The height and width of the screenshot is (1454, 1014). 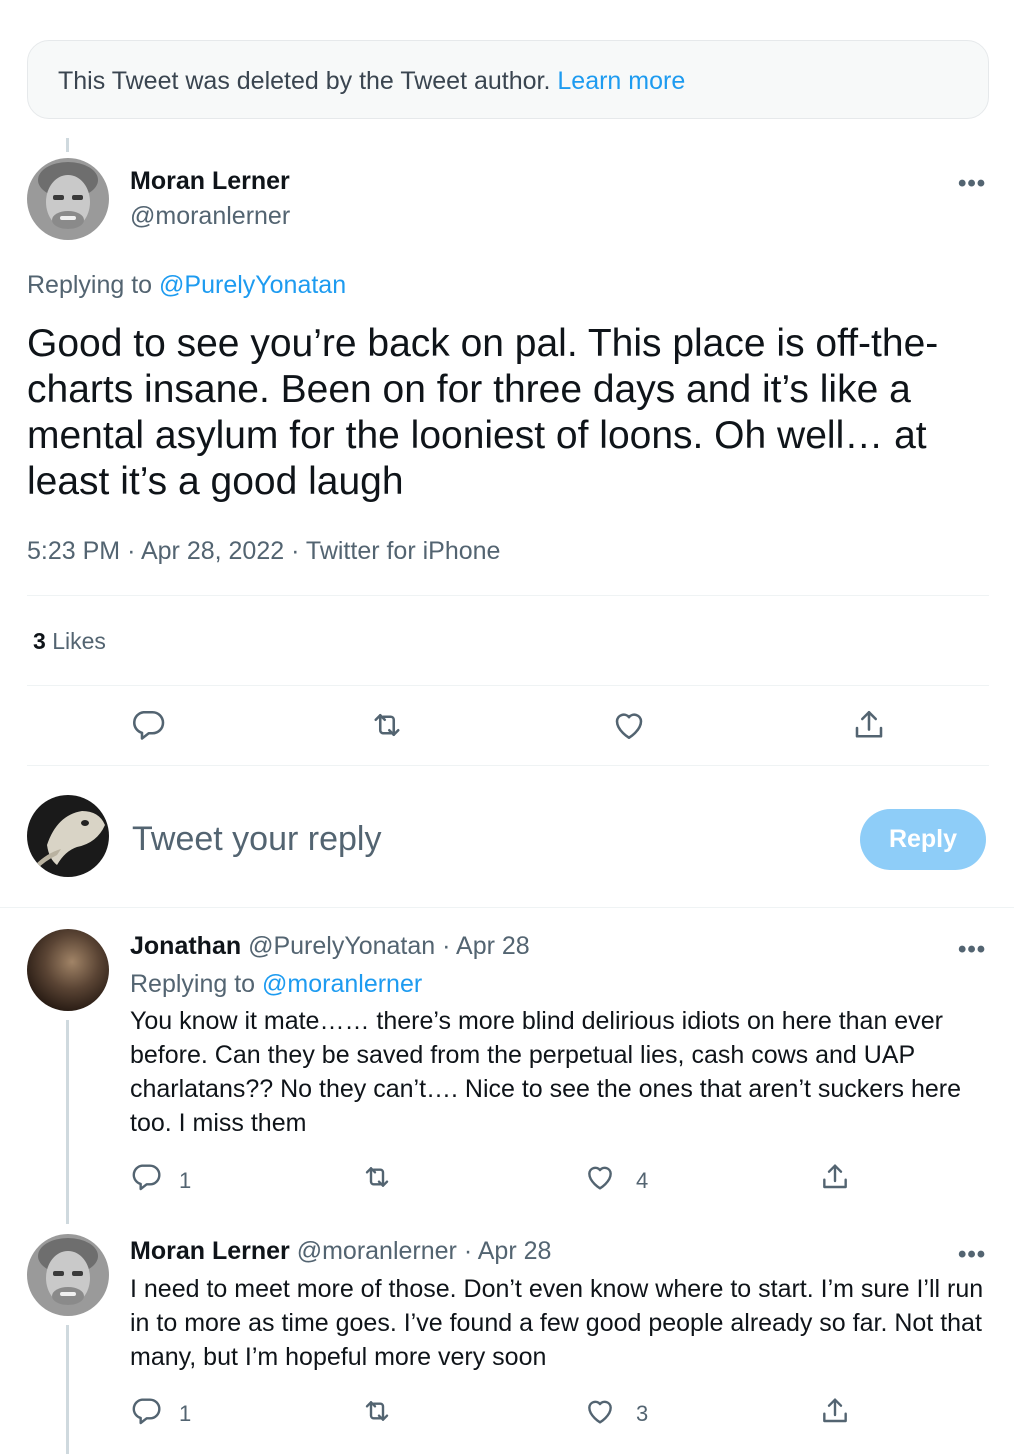 I want to click on reply-author-name: Moran Lerner, so click(x=210, y=1251).